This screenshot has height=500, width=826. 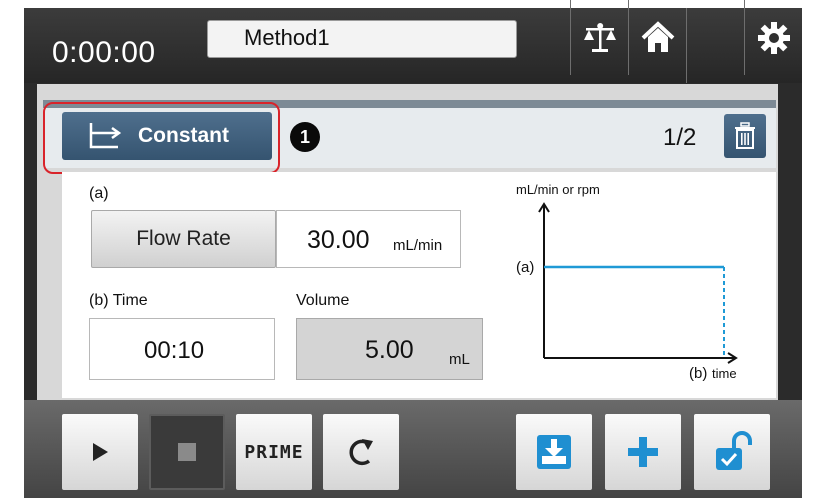 What do you see at coordinates (305, 137) in the screenshot?
I see `callout-marker: 1` at bounding box center [305, 137].